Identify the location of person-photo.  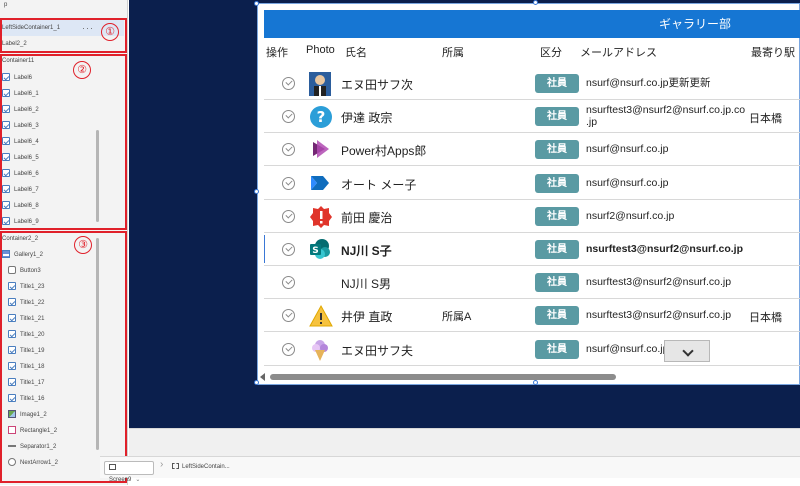
(320, 84).